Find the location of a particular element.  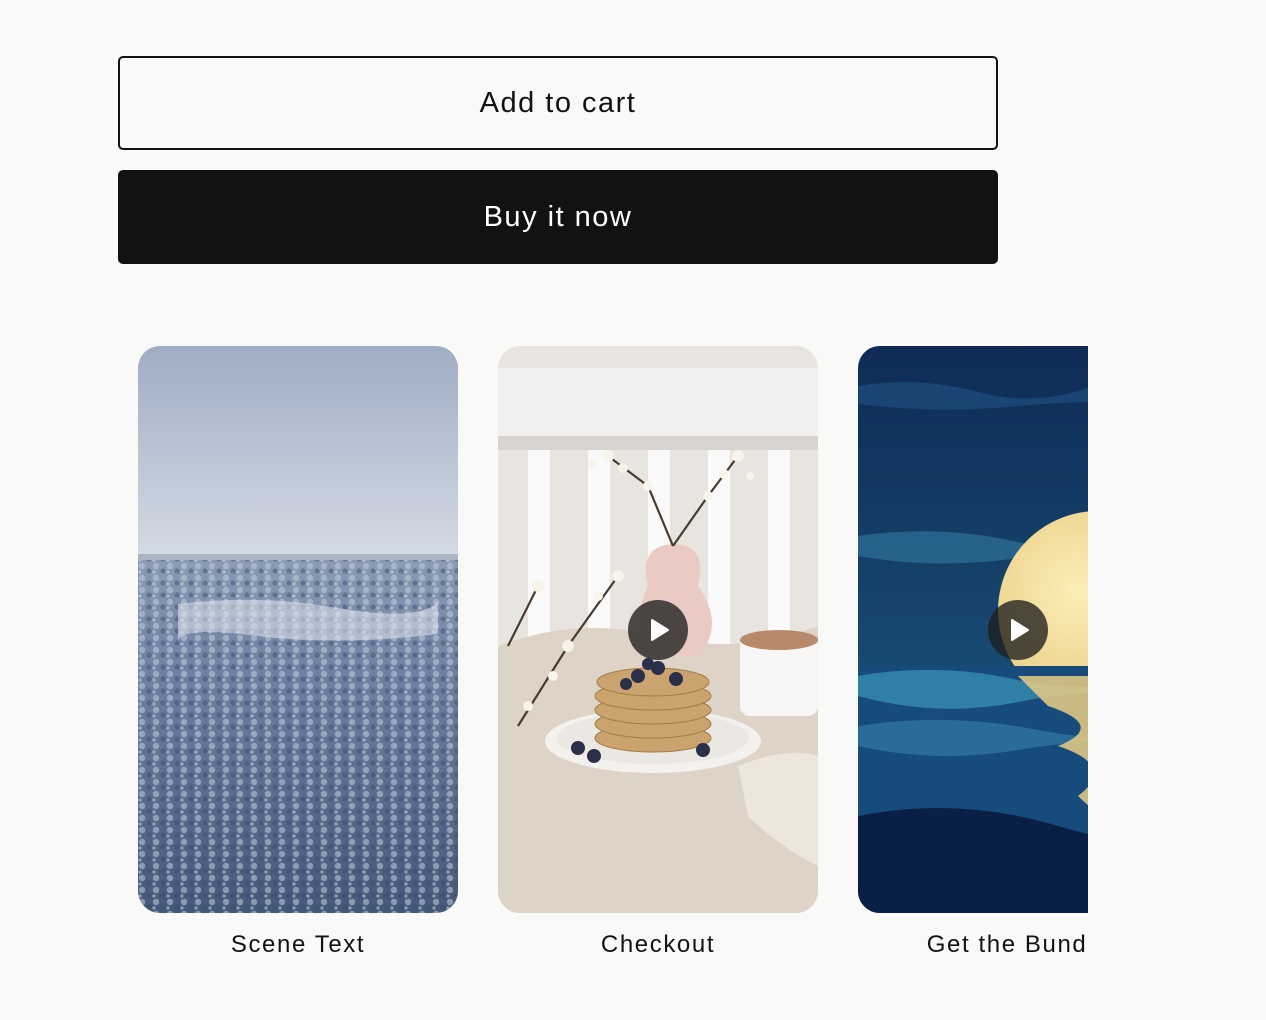

snowy-forest-image is located at coordinates (298, 629).